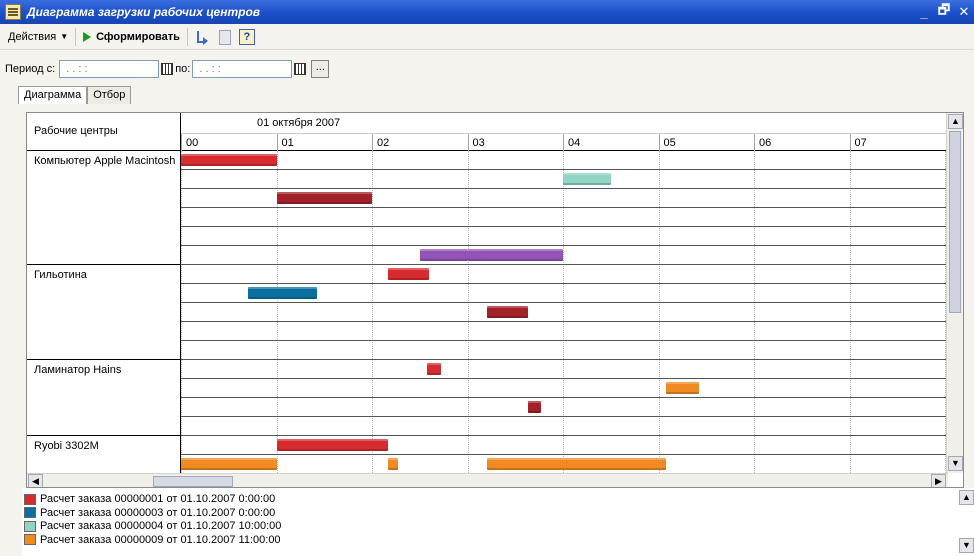 The height and width of the screenshot is (556, 974). What do you see at coordinates (138, 36) in the screenshot?
I see `generate-label: Сформировать` at bounding box center [138, 36].